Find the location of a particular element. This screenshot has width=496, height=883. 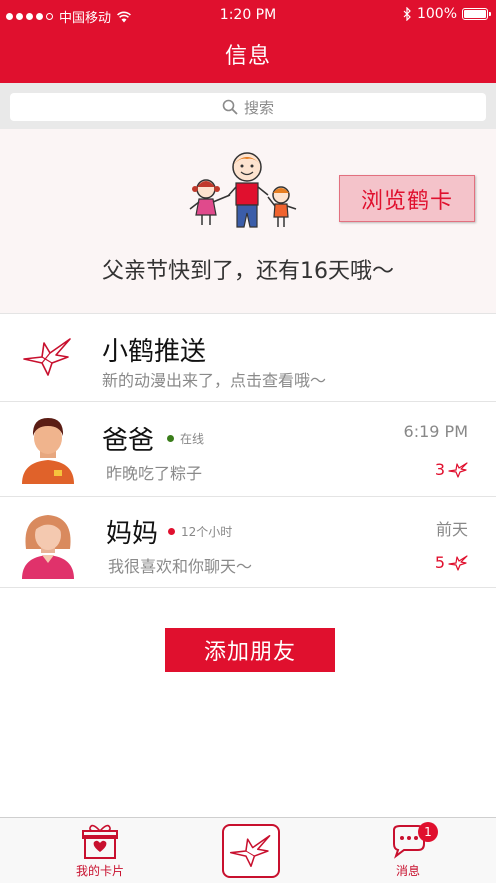

tab-my-cards: 我的卡片 is located at coordinates (100, 850).